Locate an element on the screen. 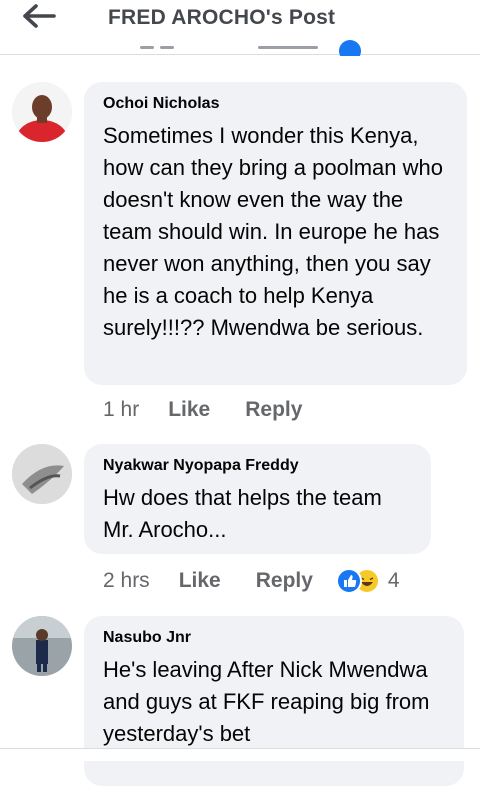  comment-time: 2 hrs is located at coordinates (126, 581).